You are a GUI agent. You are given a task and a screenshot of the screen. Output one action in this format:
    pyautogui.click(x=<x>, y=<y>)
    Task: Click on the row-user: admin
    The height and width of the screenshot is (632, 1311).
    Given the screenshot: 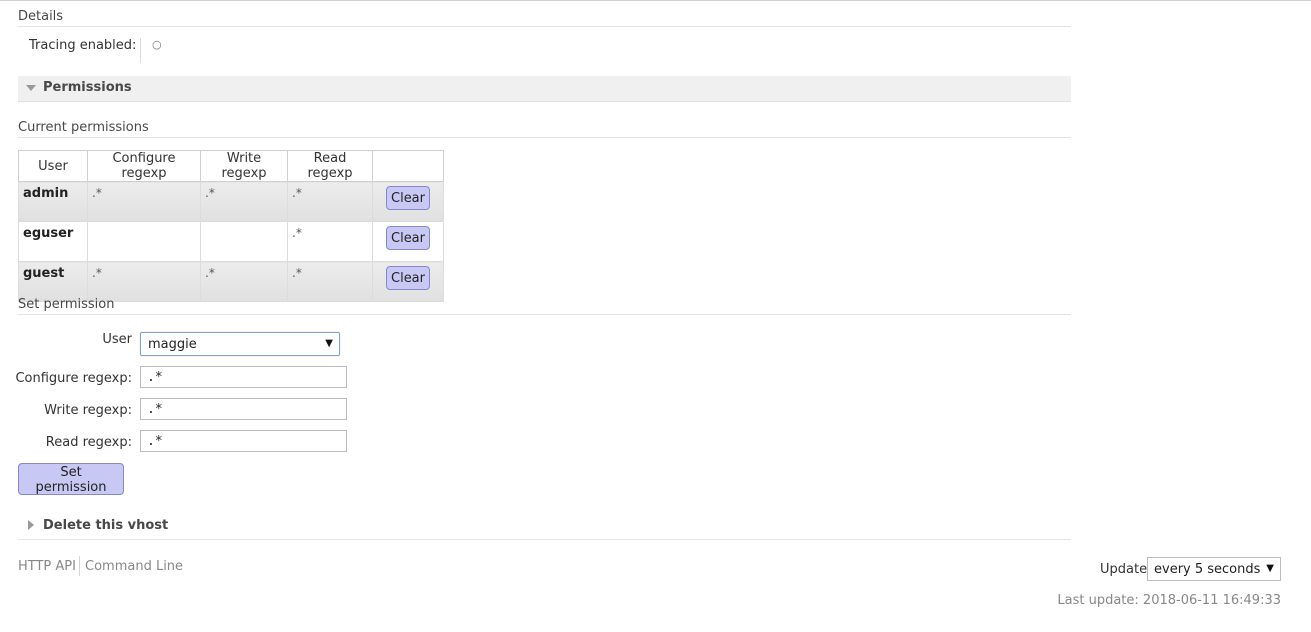 What is the action you would take?
    pyautogui.click(x=53, y=201)
    